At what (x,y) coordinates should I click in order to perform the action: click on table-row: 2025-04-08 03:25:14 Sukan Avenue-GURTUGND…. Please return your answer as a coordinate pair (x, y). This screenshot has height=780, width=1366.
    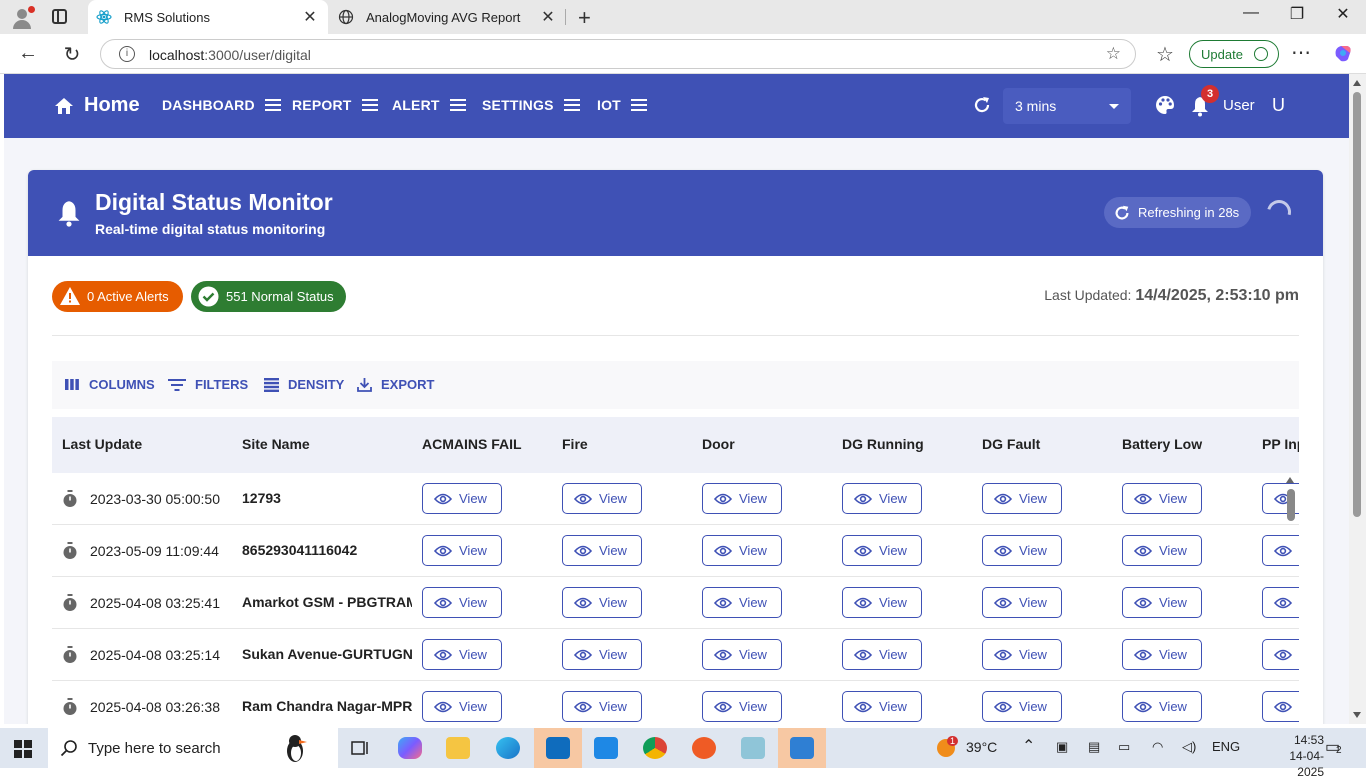
    Looking at the image, I should click on (675, 655).